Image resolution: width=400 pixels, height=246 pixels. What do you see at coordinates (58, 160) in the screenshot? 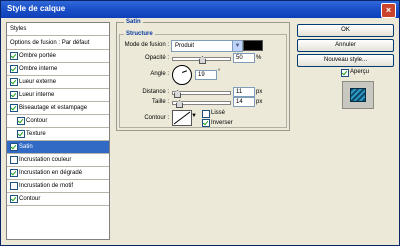
I see `style-item-color-overlay: Incrustation couleur` at bounding box center [58, 160].